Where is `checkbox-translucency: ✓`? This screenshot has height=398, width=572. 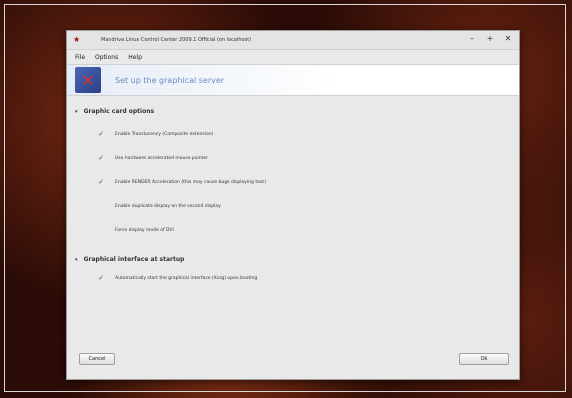 checkbox-translucency: ✓ is located at coordinates (101, 134).